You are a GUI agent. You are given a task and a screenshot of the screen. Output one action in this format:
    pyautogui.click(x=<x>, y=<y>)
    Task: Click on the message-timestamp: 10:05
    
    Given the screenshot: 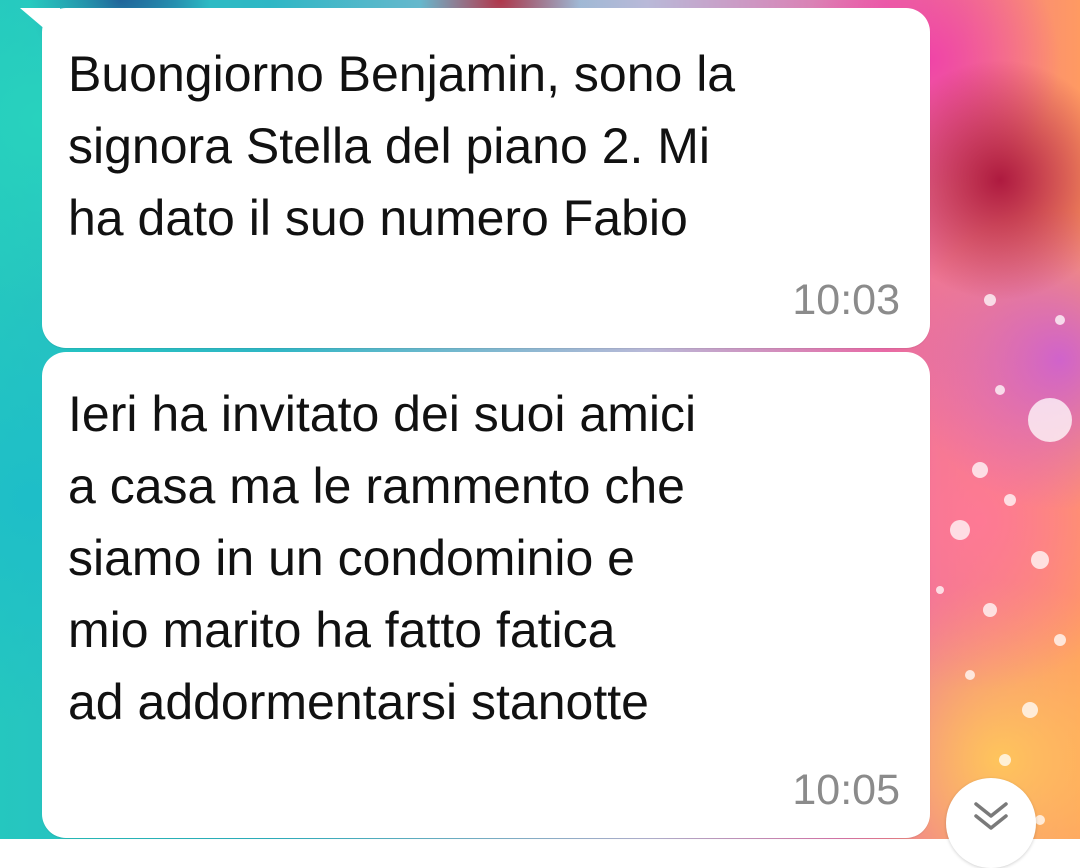 What is the action you would take?
    pyautogui.click(x=846, y=790)
    